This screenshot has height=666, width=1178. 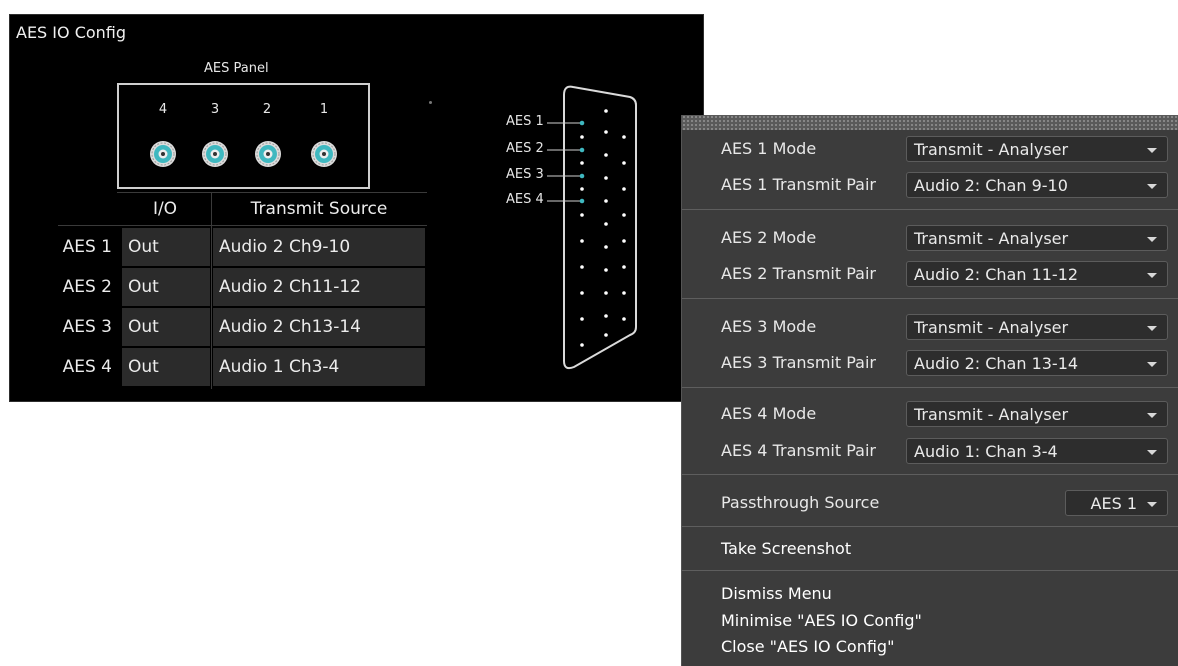 What do you see at coordinates (769, 326) in the screenshot?
I see `aes-3-mode-label: AES 3 Mode` at bounding box center [769, 326].